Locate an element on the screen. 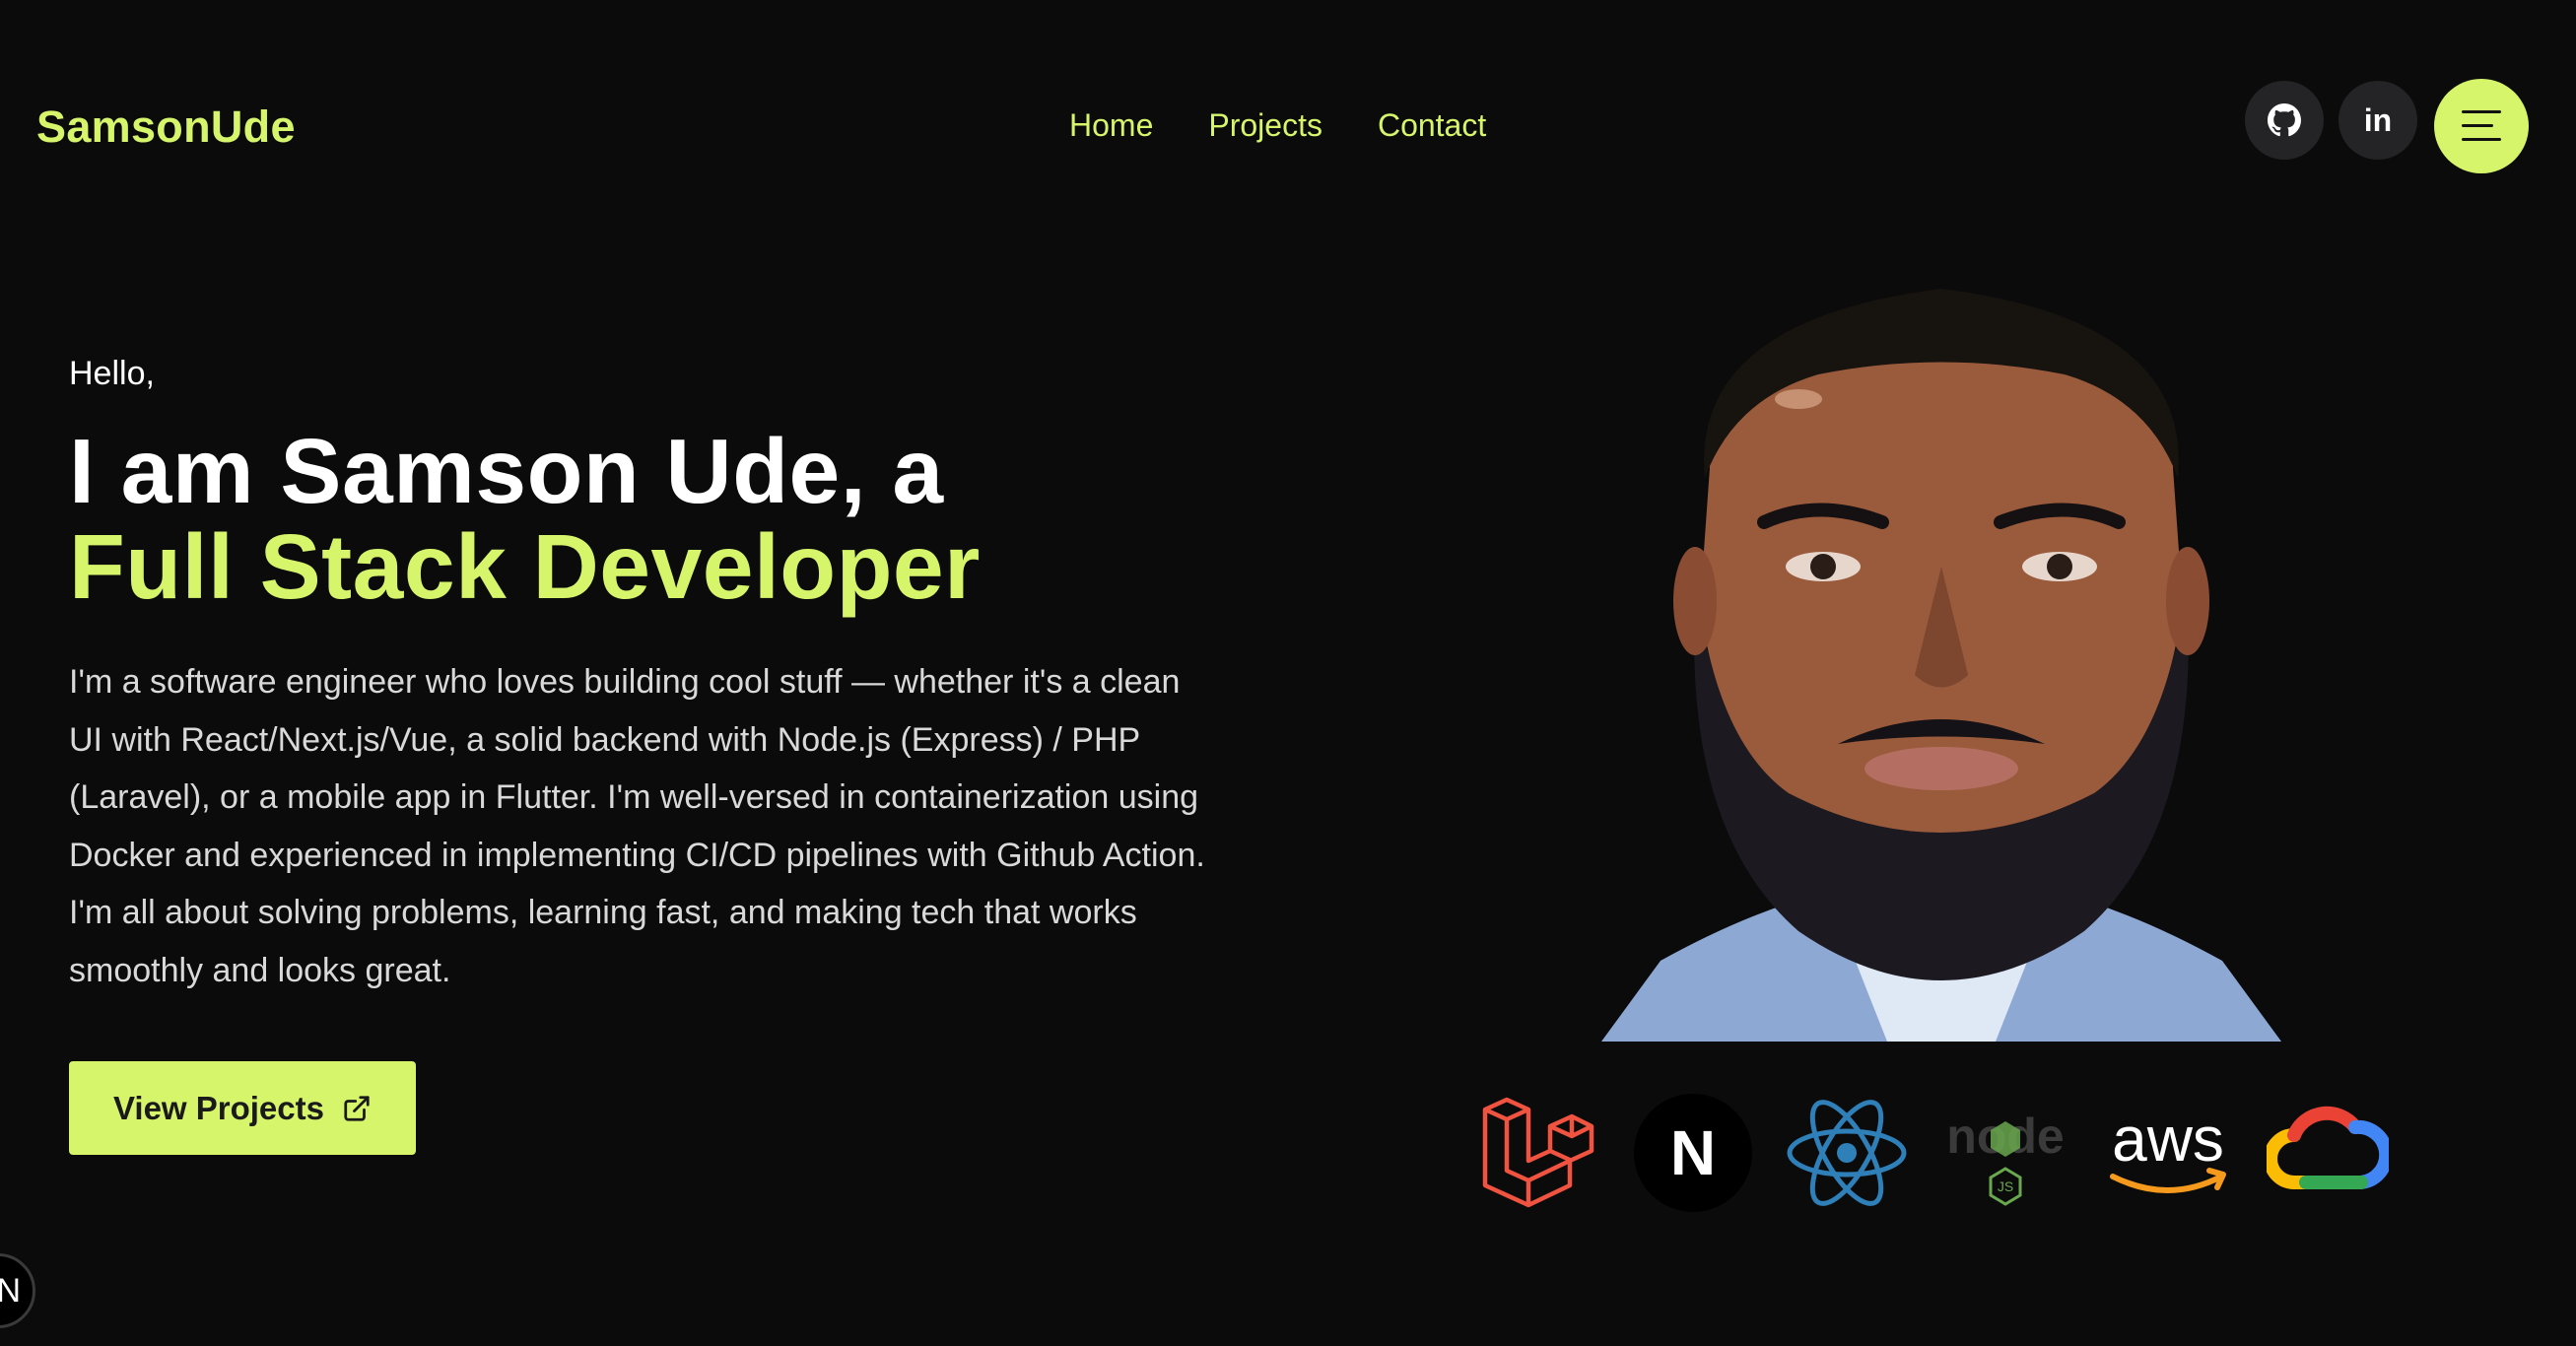 The width and height of the screenshot is (2576, 1346). headline-line1: I am Samson Ude, a is located at coordinates (506, 471).